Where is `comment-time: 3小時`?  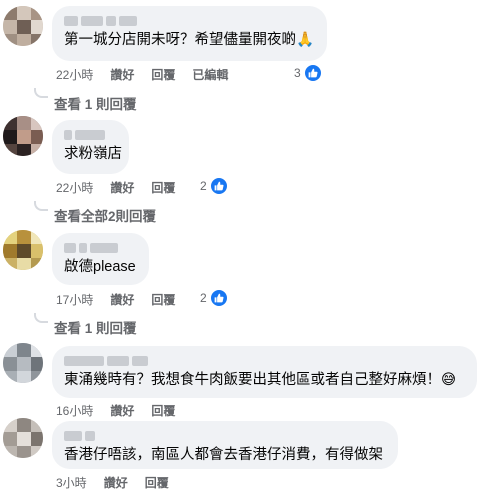
comment-time: 3小時 is located at coordinates (71, 482).